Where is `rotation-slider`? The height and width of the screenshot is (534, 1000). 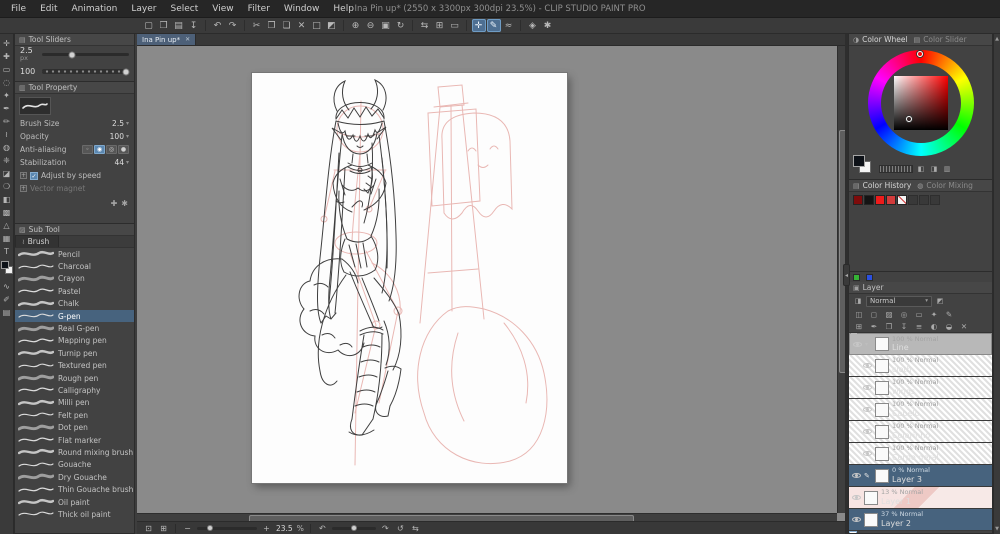
rotation-slider is located at coordinates (353, 528).